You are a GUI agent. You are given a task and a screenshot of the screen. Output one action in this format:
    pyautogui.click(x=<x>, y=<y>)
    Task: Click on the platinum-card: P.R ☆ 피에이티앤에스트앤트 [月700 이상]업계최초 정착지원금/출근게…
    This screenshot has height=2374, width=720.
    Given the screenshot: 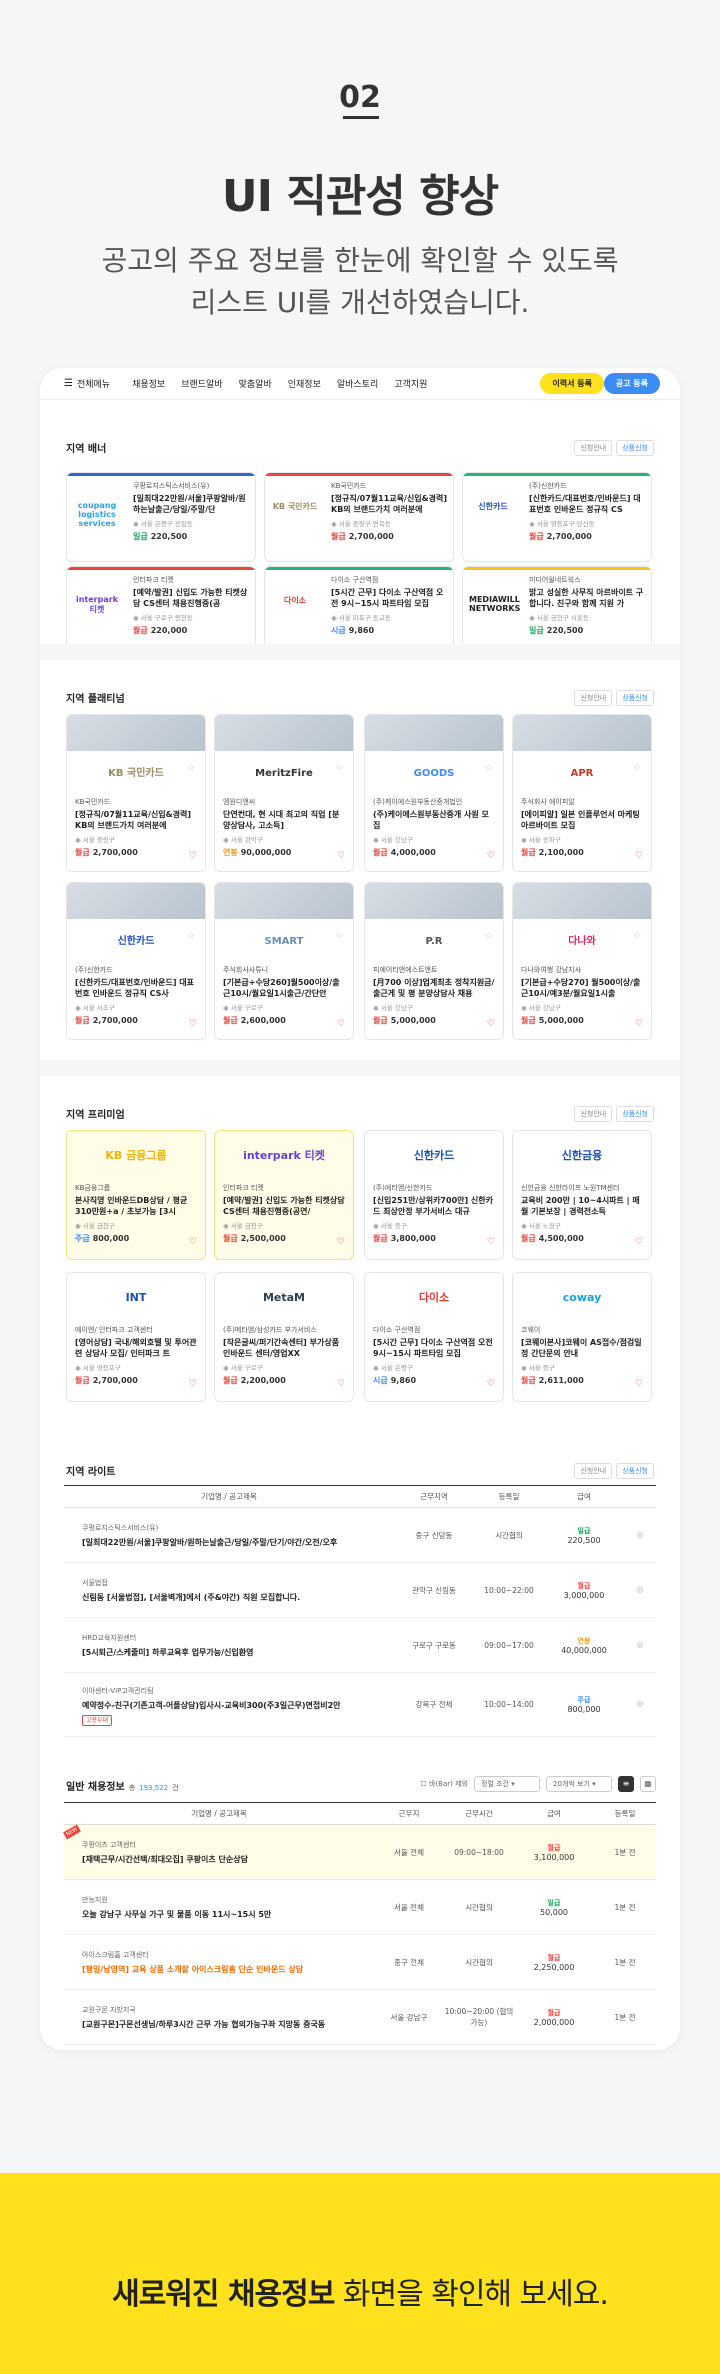 What is the action you would take?
    pyautogui.click(x=434, y=961)
    